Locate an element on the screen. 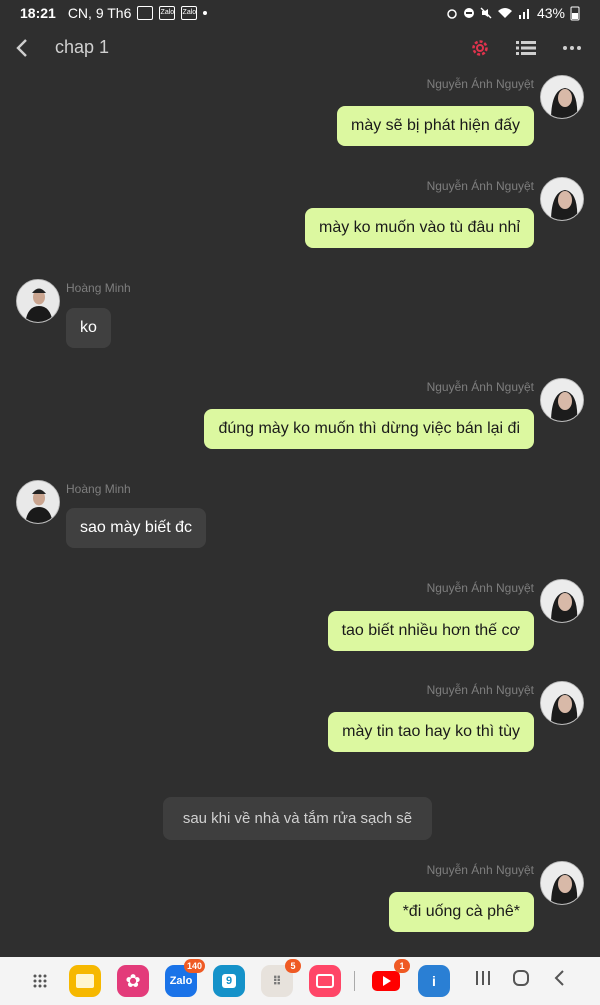 This screenshot has width=600, height=1005. youtube-app: 1 is located at coordinates (390, 978).